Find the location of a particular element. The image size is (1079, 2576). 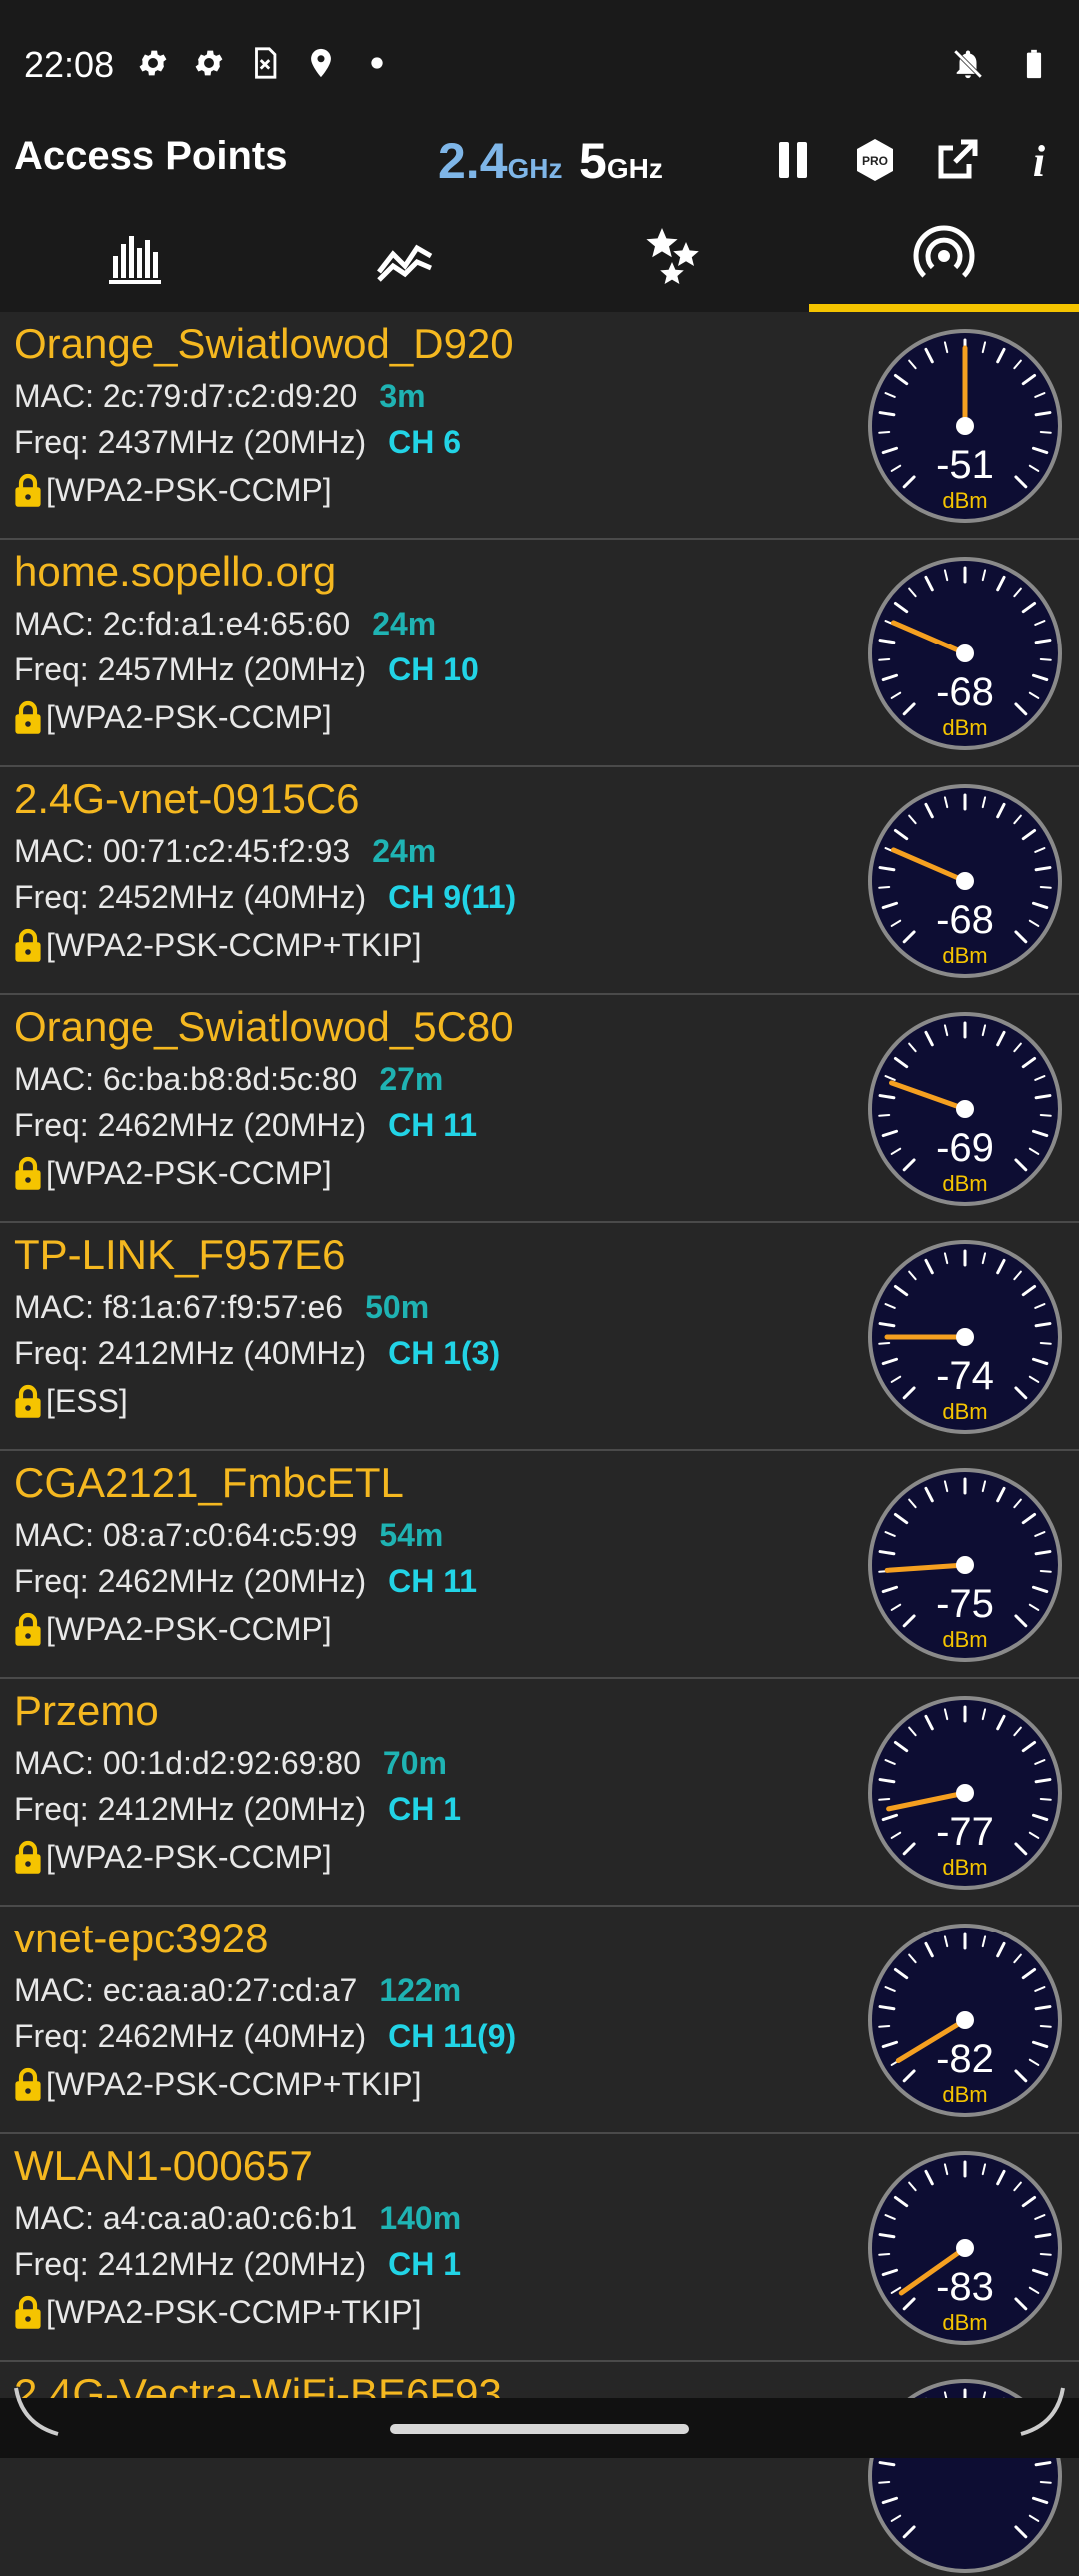

pro-badge-label: PRO is located at coordinates (875, 161).